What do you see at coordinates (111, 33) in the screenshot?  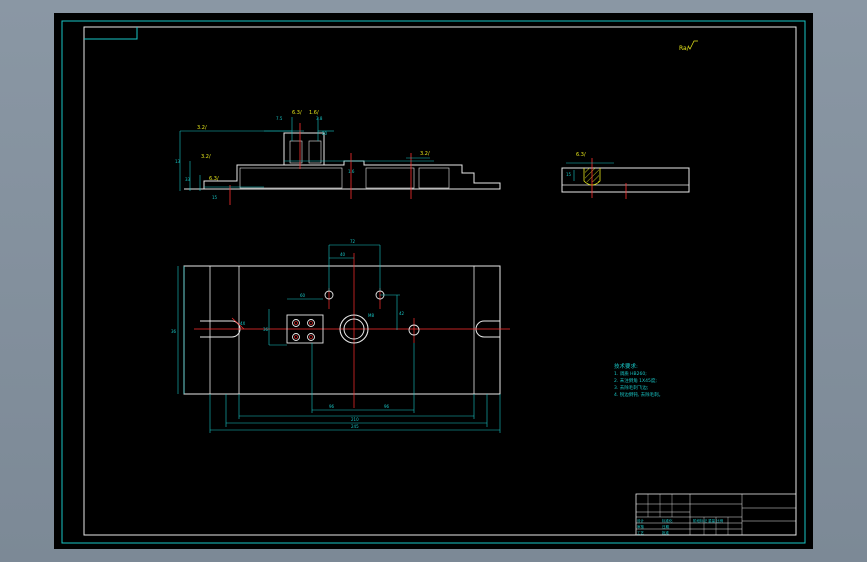 I see `corner-tab` at bounding box center [111, 33].